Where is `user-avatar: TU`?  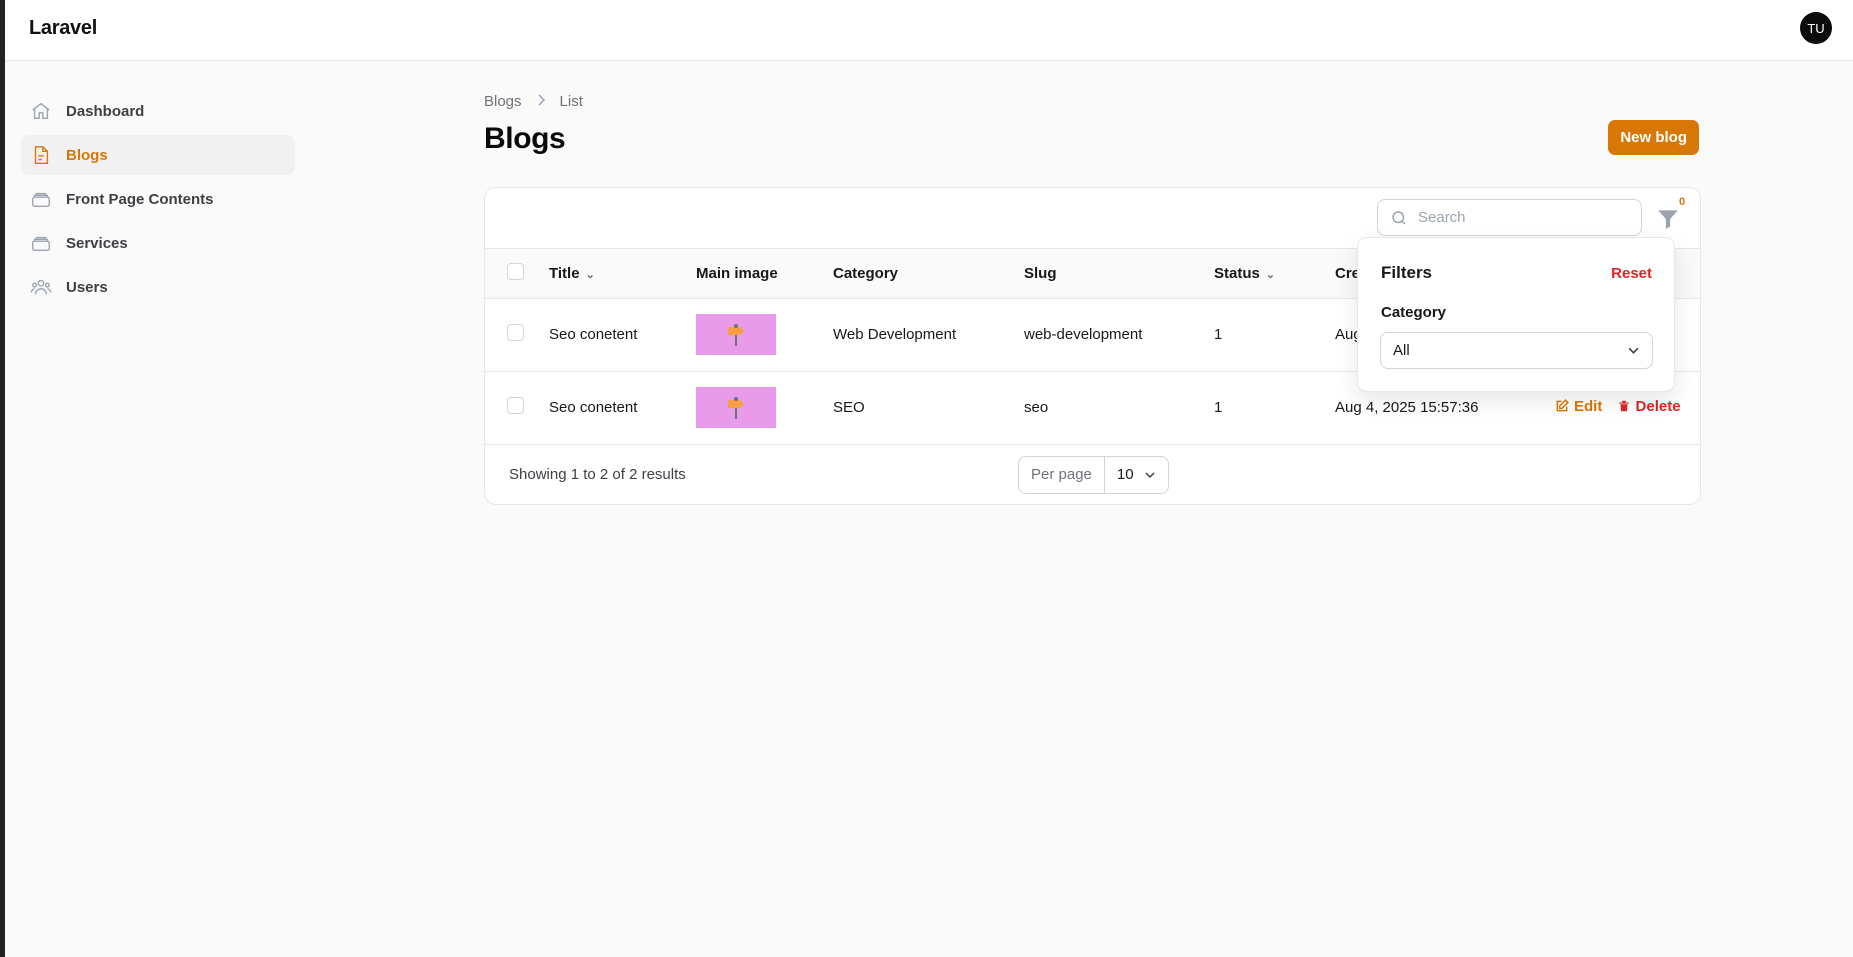
user-avatar: TU is located at coordinates (1816, 28).